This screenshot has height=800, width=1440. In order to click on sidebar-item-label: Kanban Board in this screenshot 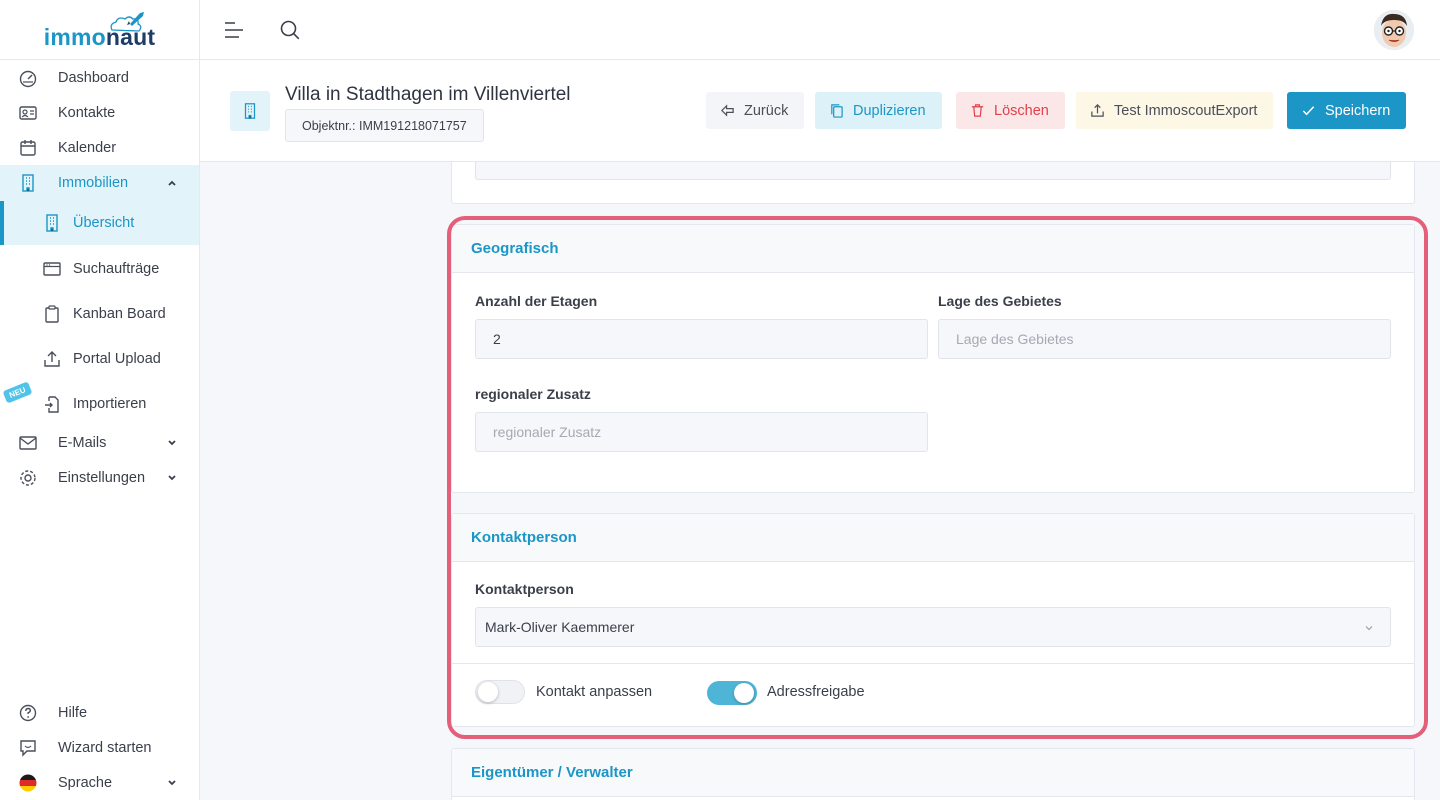, I will do `click(119, 313)`.